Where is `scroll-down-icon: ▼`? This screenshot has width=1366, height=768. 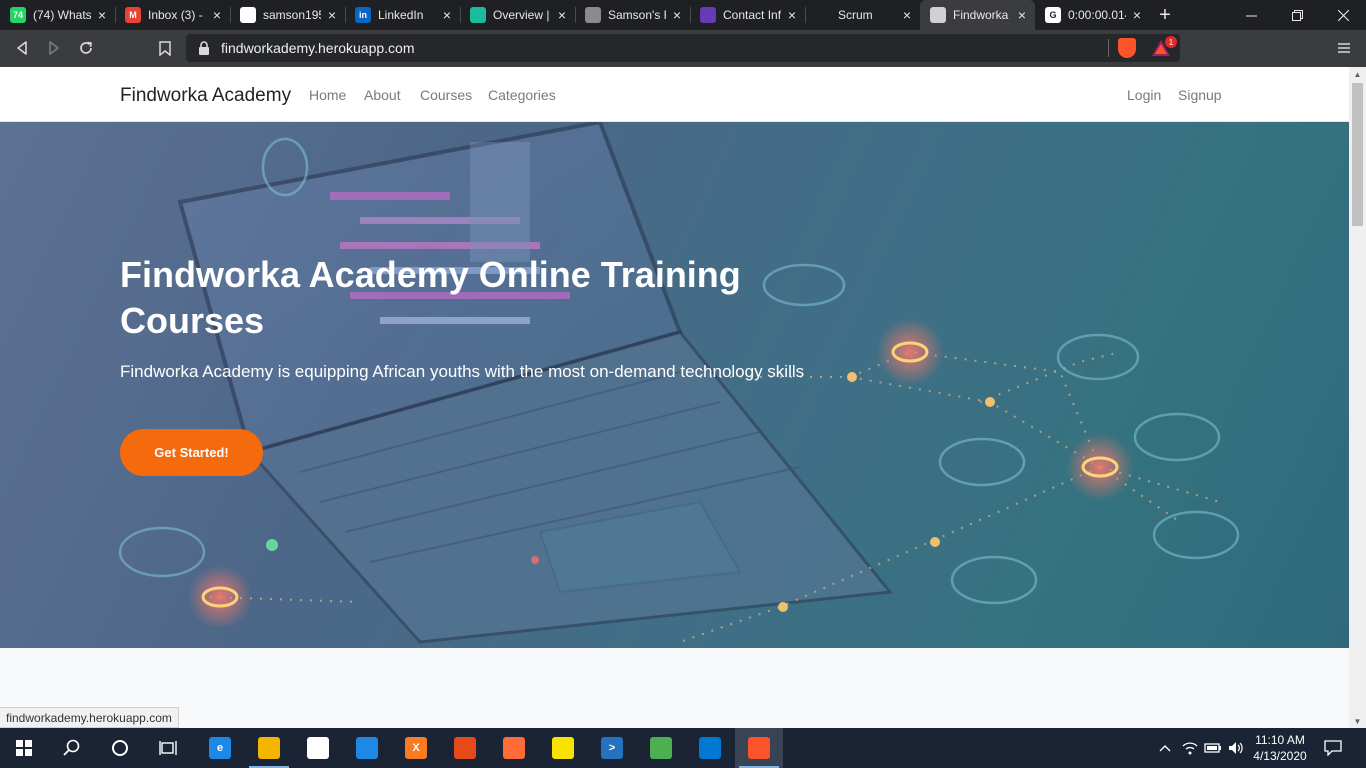
scroll-down-icon: ▼ is located at coordinates (1357, 721).